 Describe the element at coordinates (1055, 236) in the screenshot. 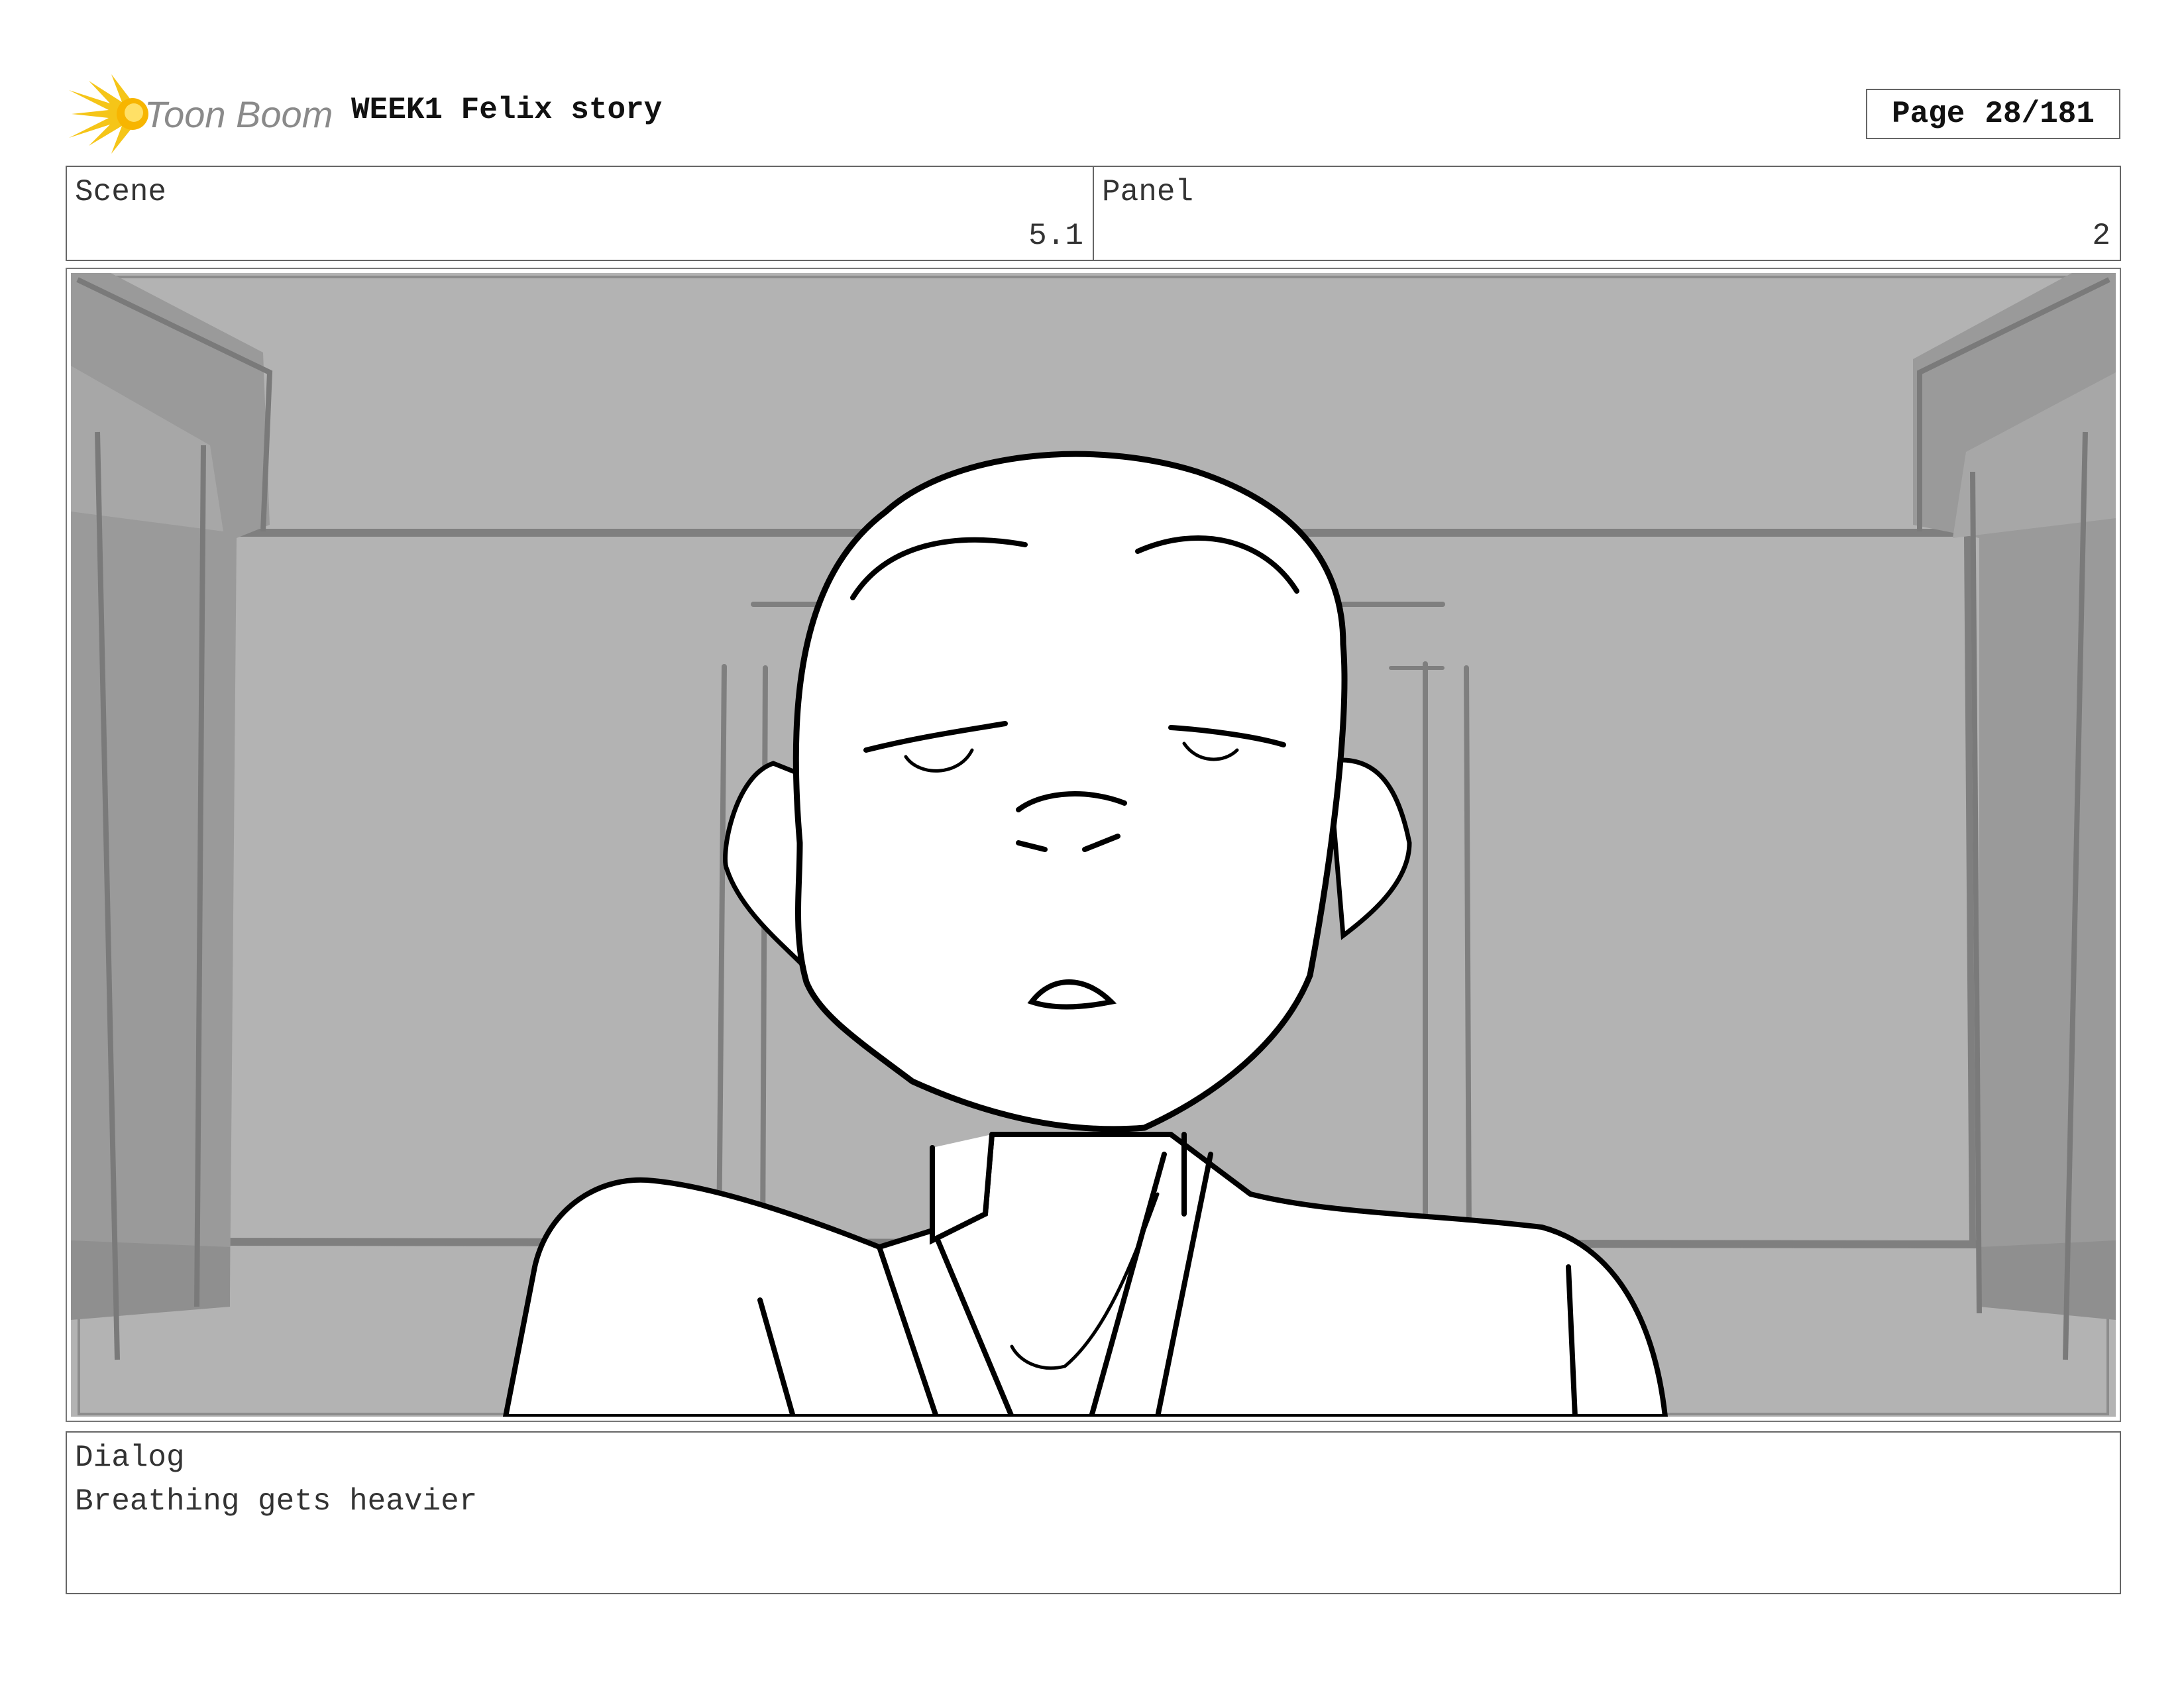

I see `scene-value: 5.1` at that location.